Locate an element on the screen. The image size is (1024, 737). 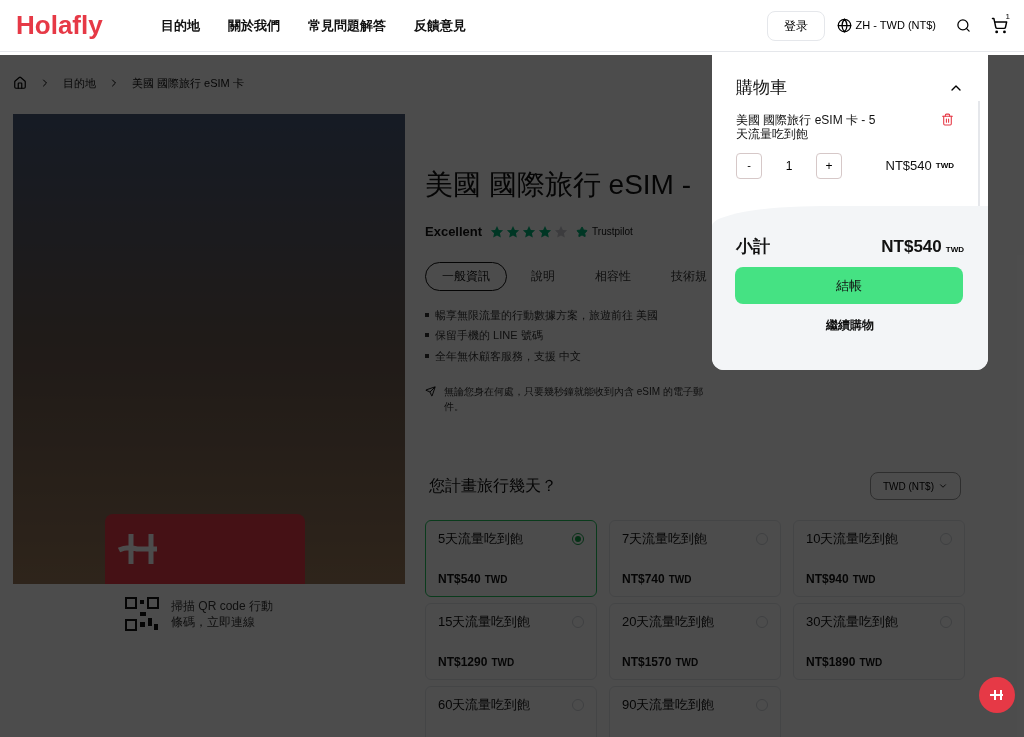
login-button: 登录 is located at coordinates (795, 25).